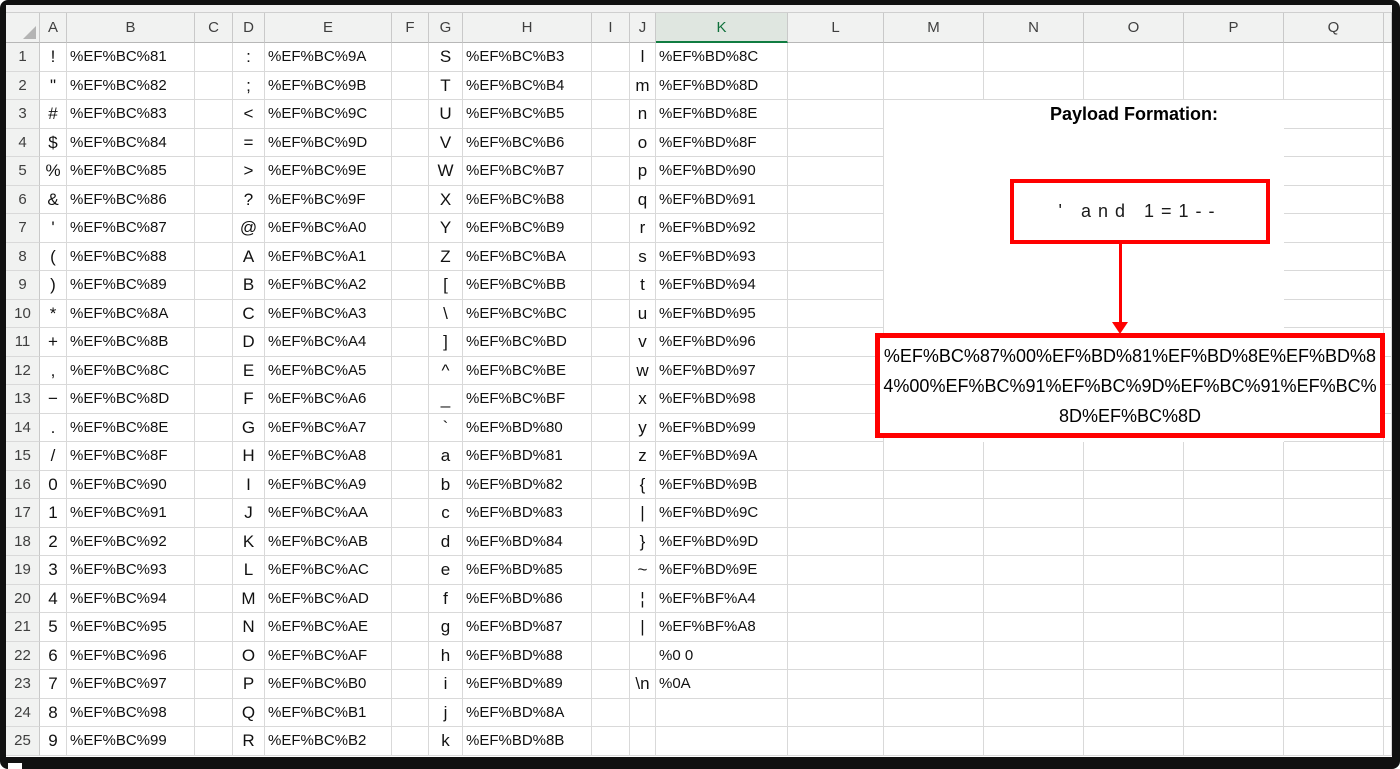 The image size is (1400, 769). I want to click on cell-L24, so click(836, 712).